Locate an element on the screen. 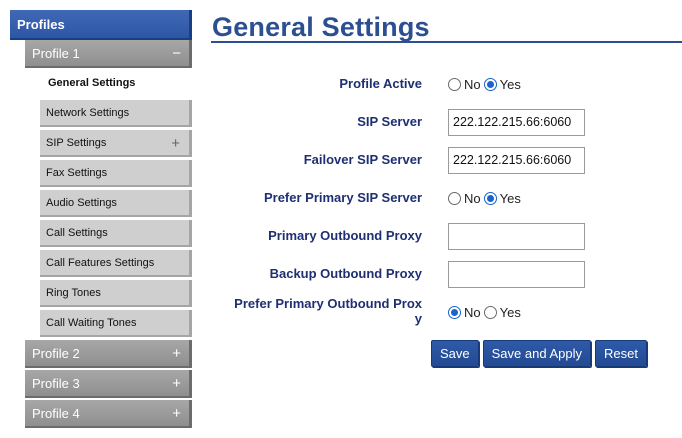 The width and height of the screenshot is (682, 438). prefer-primary-sip-radio-group: No Yes is located at coordinates (486, 198).